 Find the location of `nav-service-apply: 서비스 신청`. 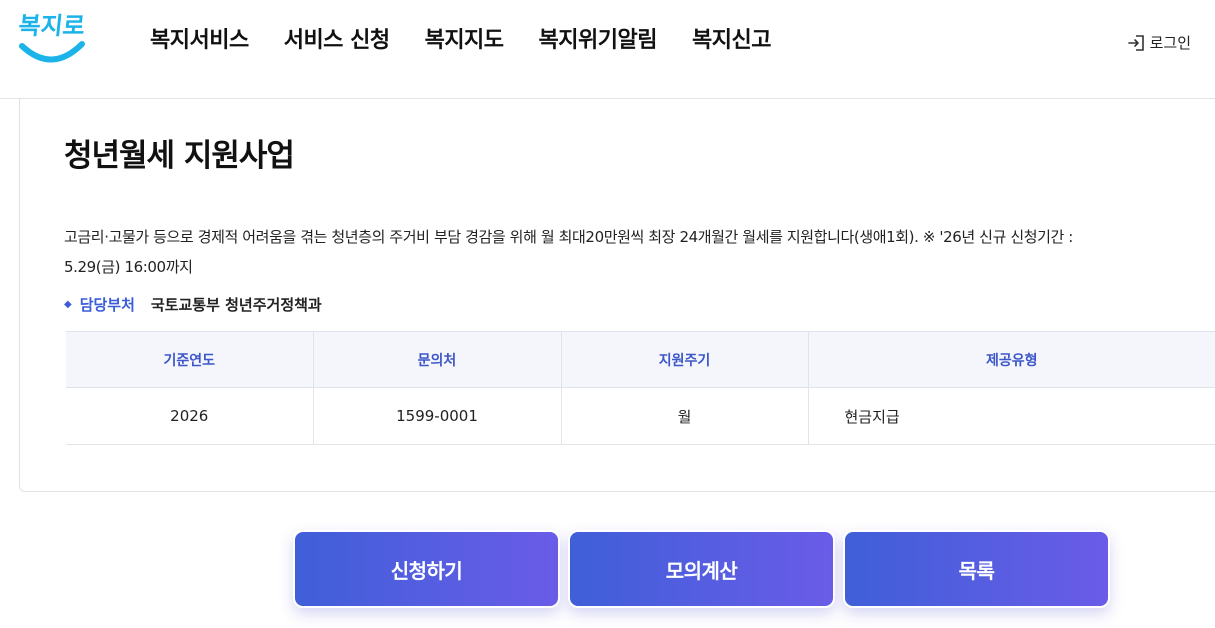

nav-service-apply: 서비스 신청 is located at coordinates (337, 38).